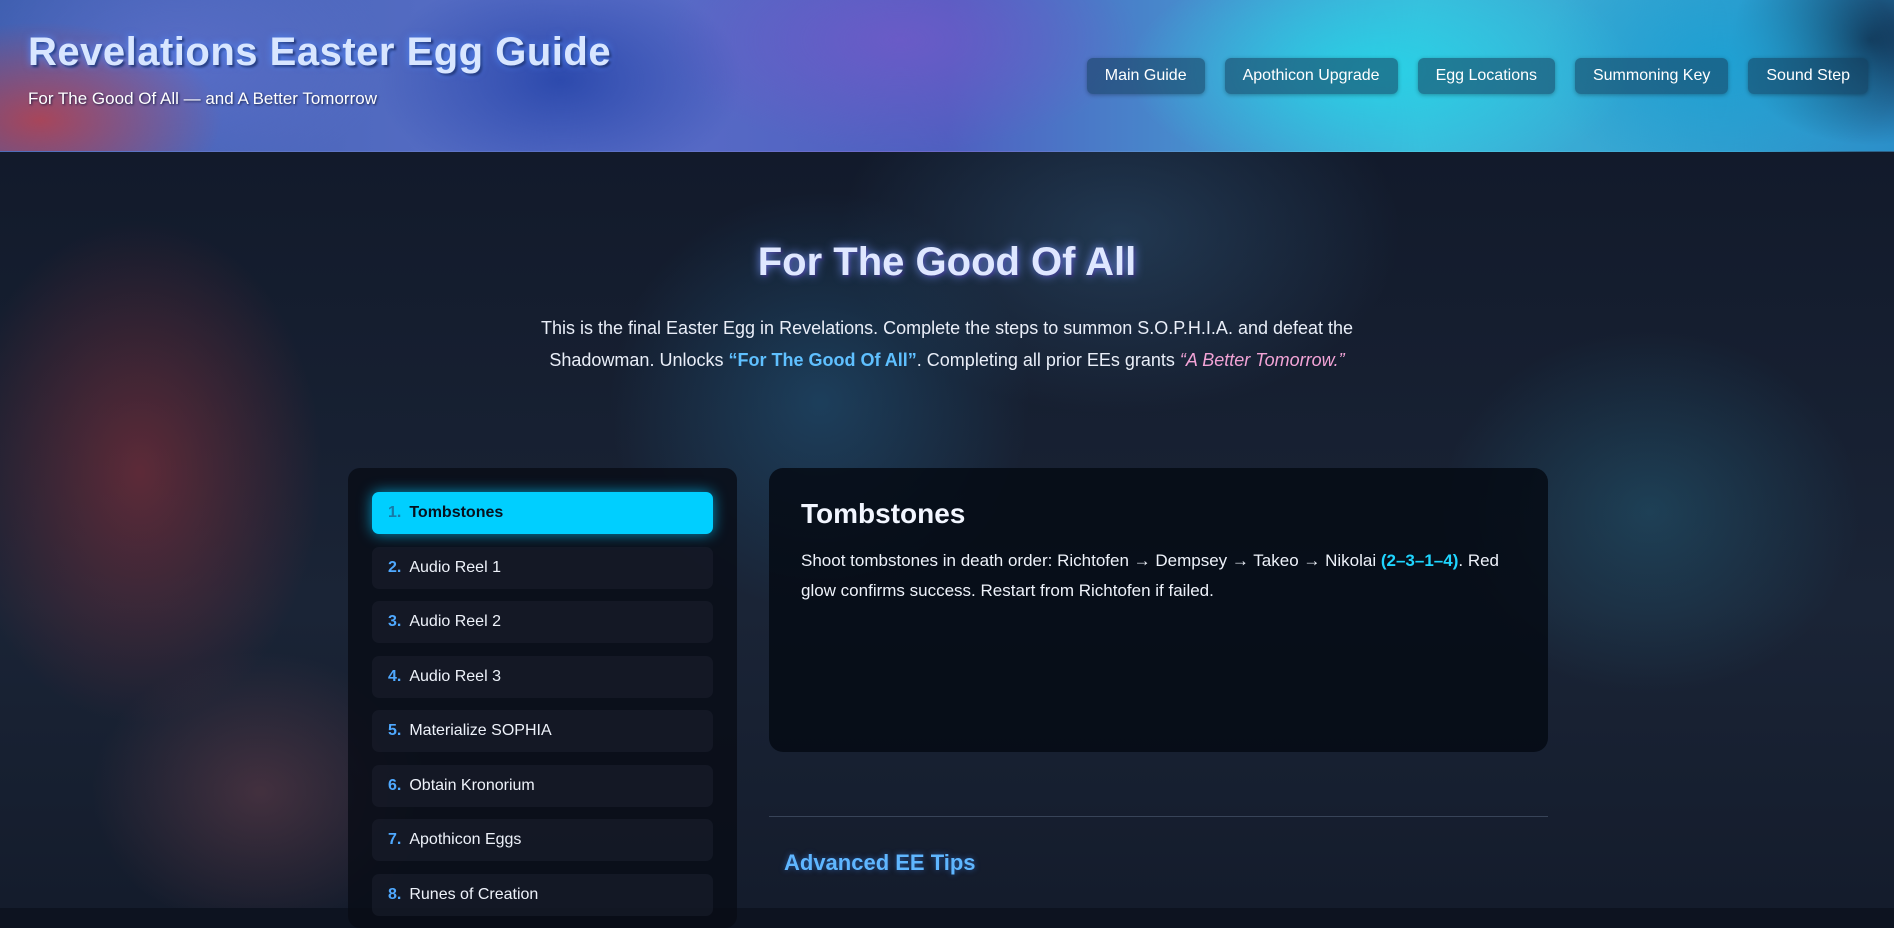  I want to click on step-number: 6., so click(395, 785).